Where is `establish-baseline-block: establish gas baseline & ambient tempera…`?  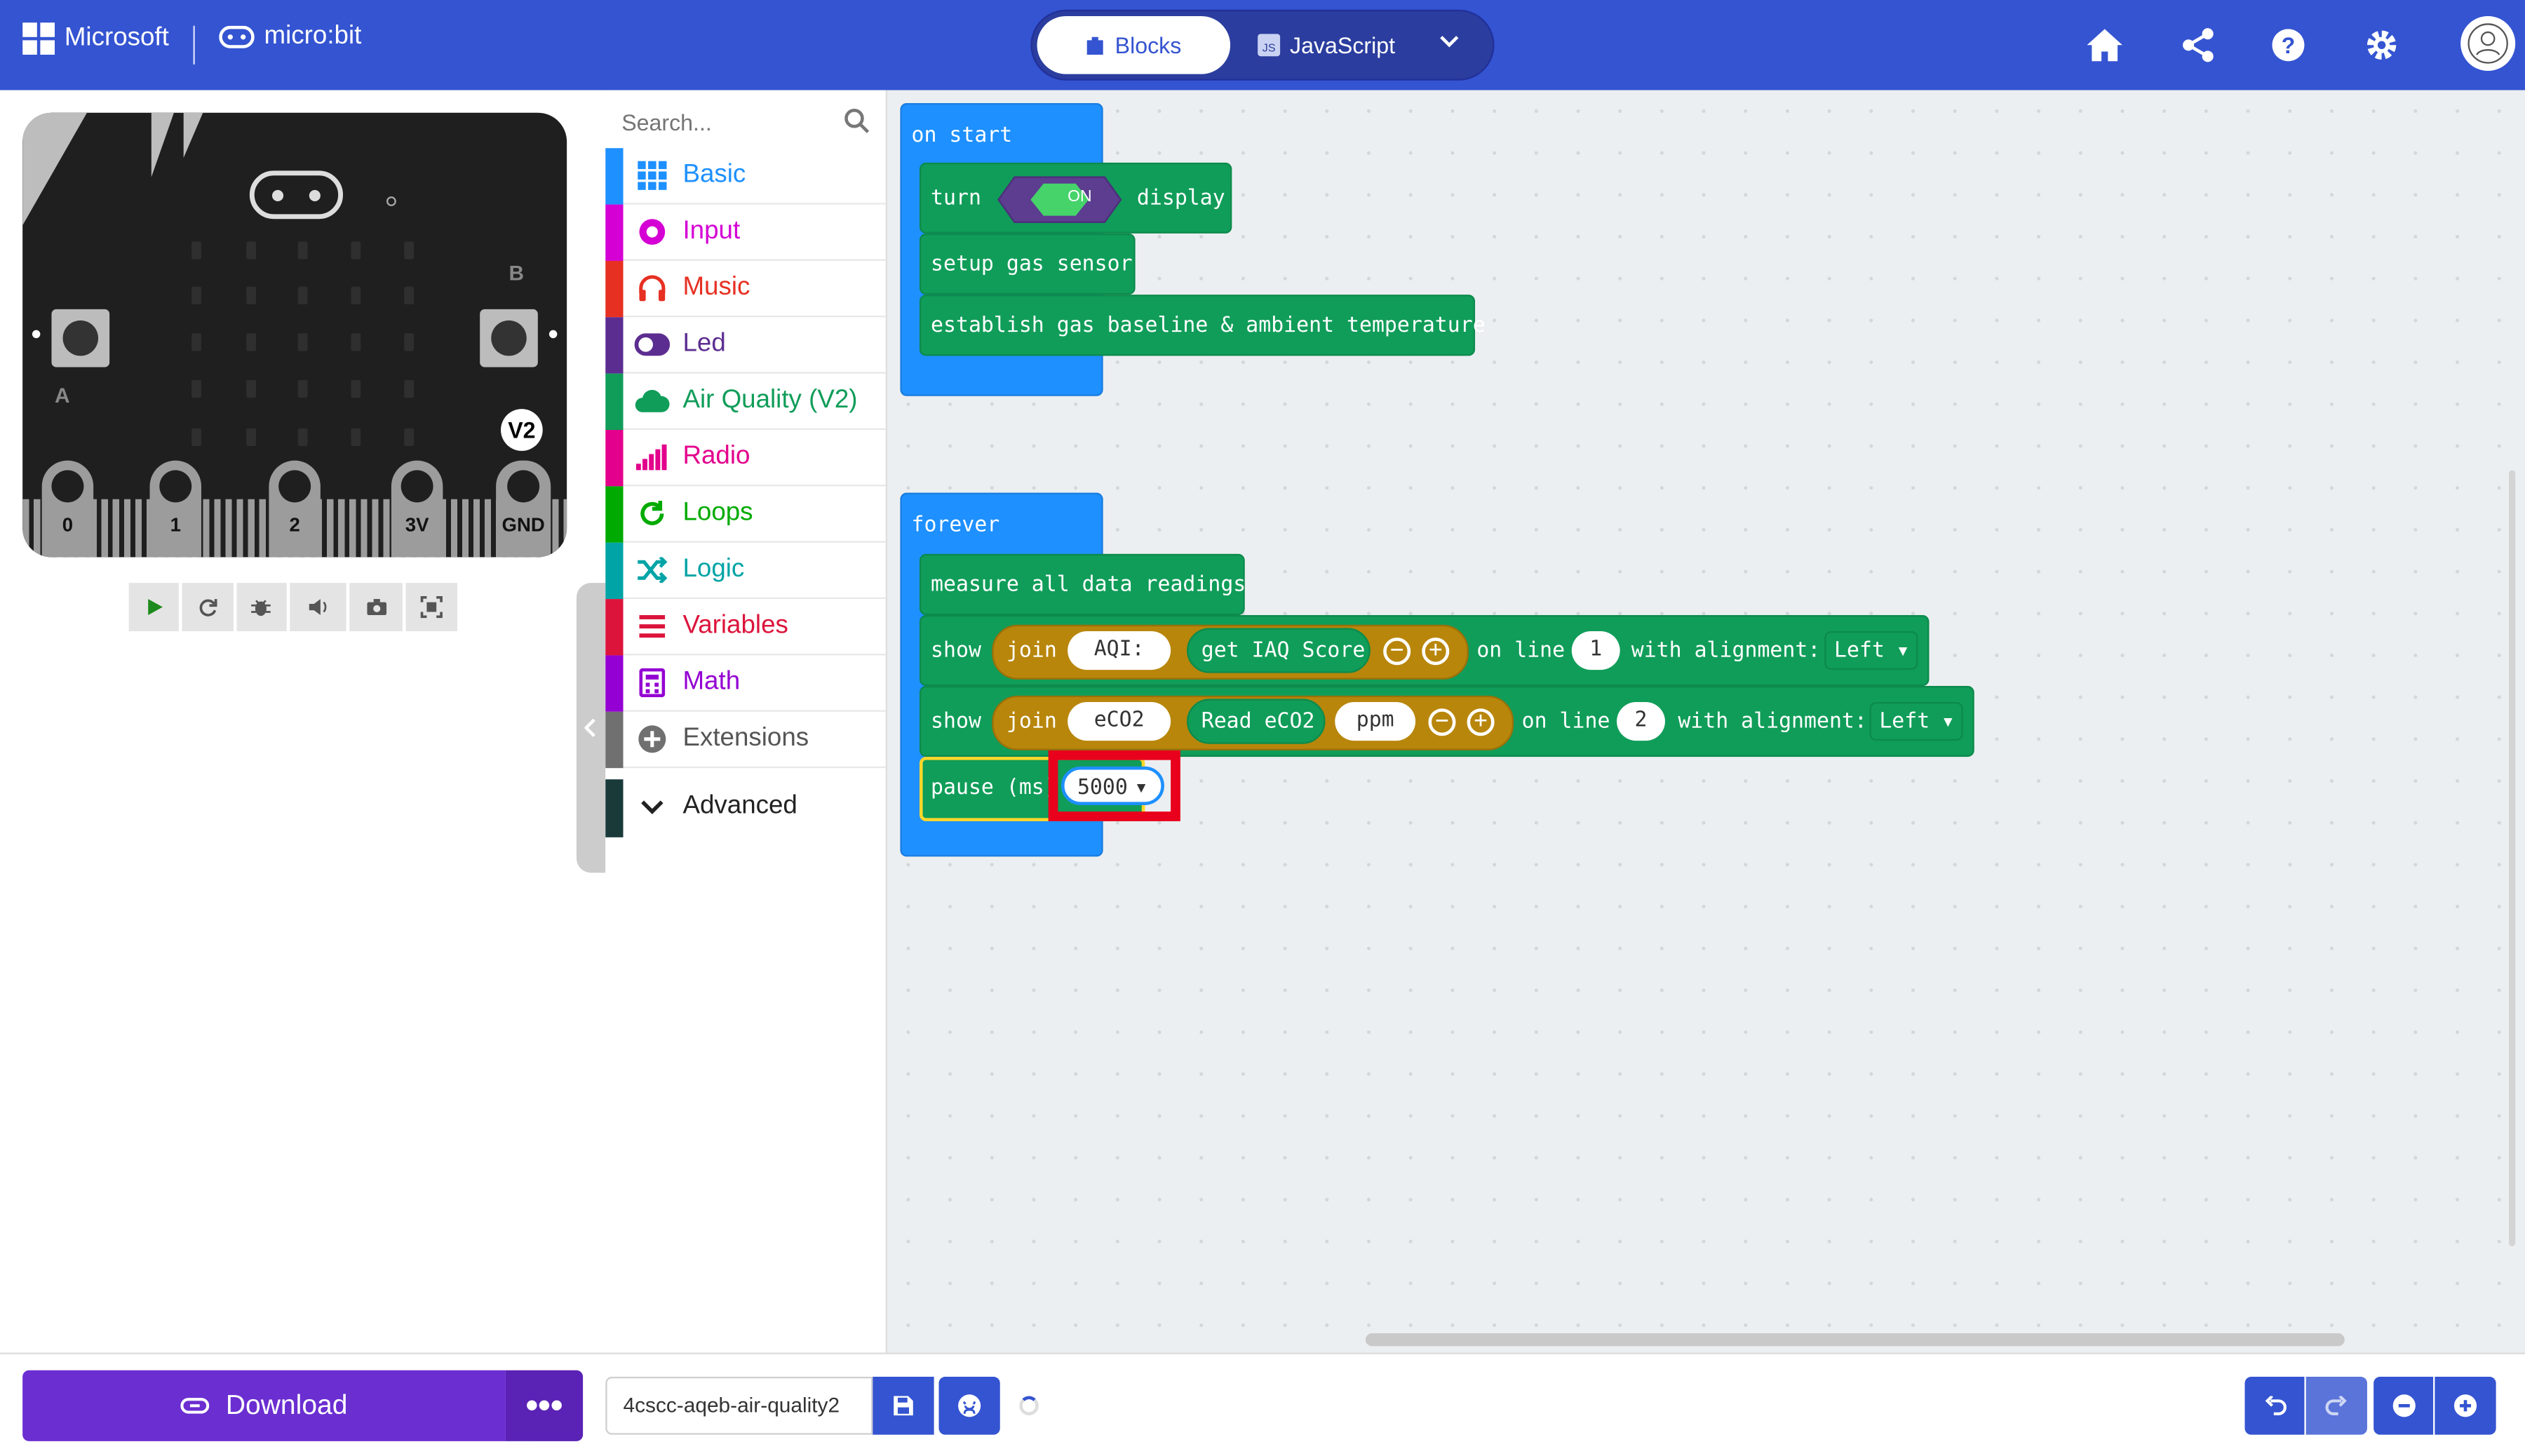
establish-baseline-block: establish gas baseline & ambient tempera… is located at coordinates (1202, 325).